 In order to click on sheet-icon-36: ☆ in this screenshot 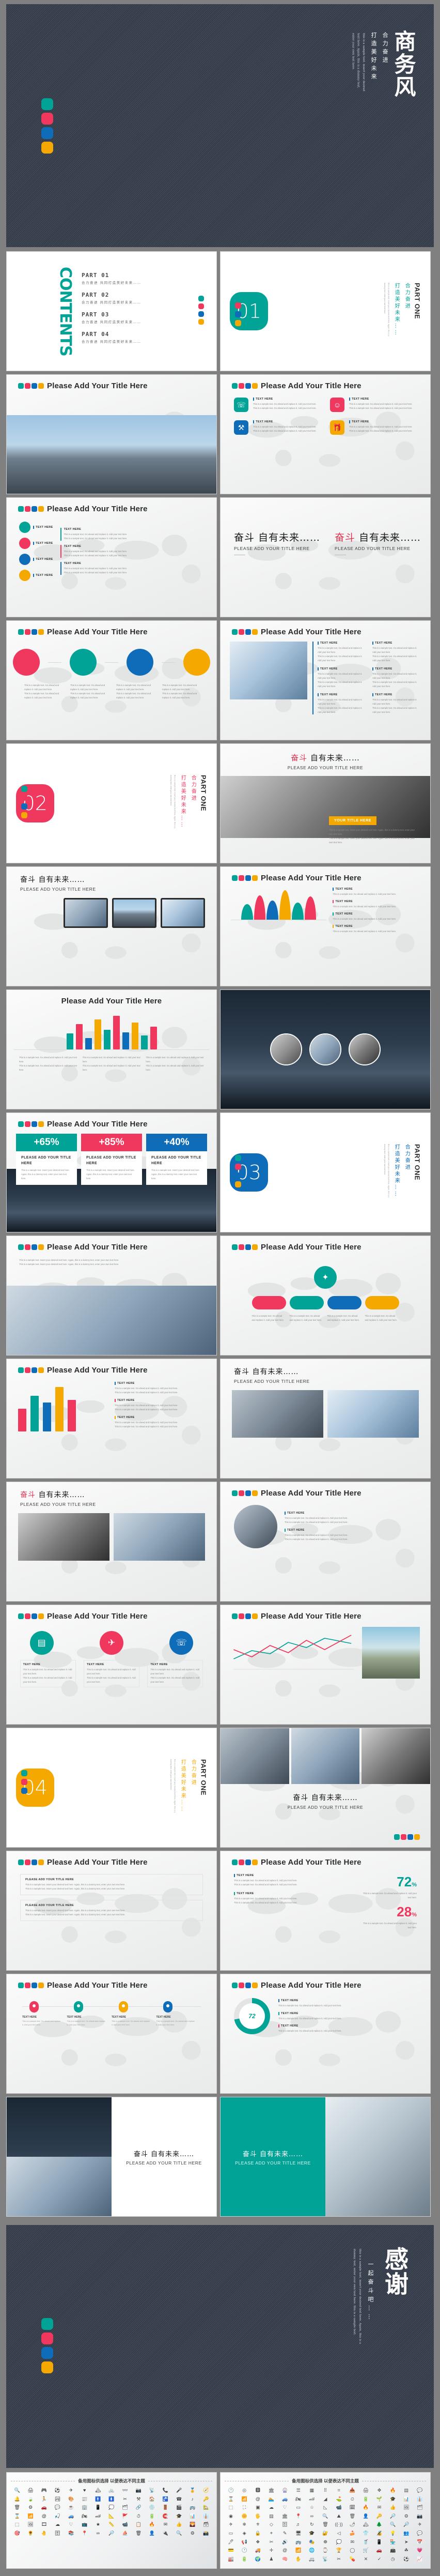, I will do `click(312, 2507)`.